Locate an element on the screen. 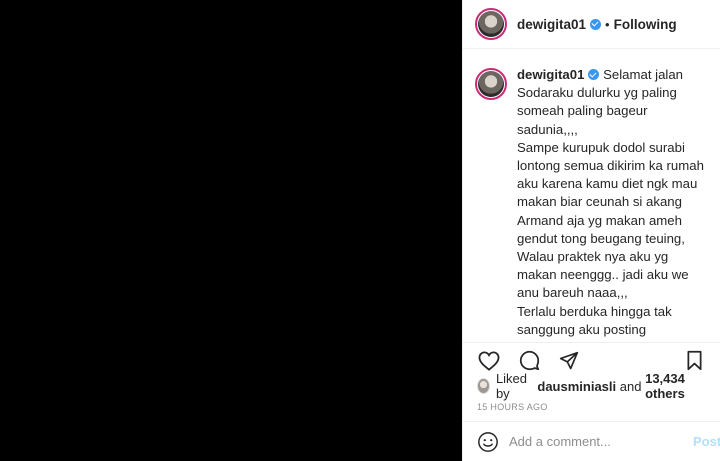 This screenshot has width=720, height=461. likes-others-link: 13,434 others is located at coordinates (677, 386).